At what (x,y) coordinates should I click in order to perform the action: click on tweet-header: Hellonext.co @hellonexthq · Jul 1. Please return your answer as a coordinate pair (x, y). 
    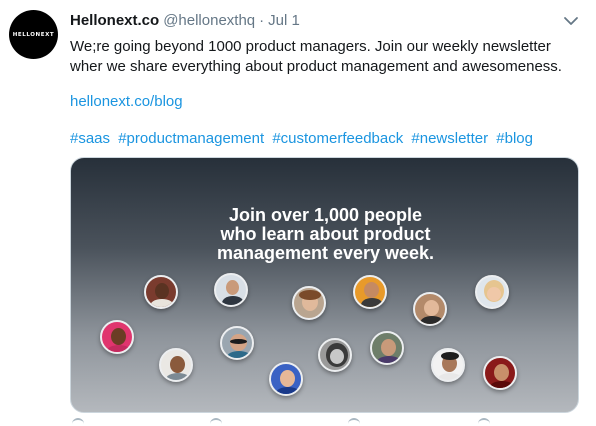
    Looking at the image, I should click on (185, 22).